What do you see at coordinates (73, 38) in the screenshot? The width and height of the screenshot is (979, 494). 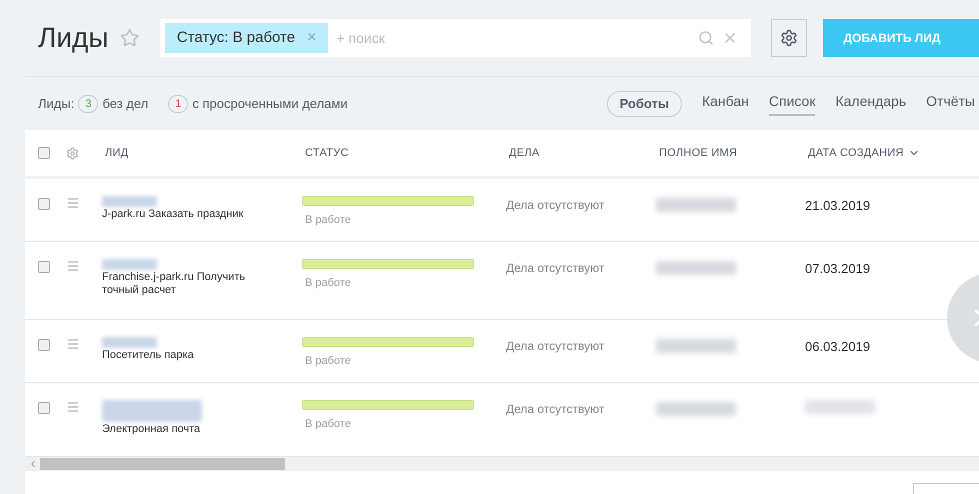 I see `page-title: Лиды` at bounding box center [73, 38].